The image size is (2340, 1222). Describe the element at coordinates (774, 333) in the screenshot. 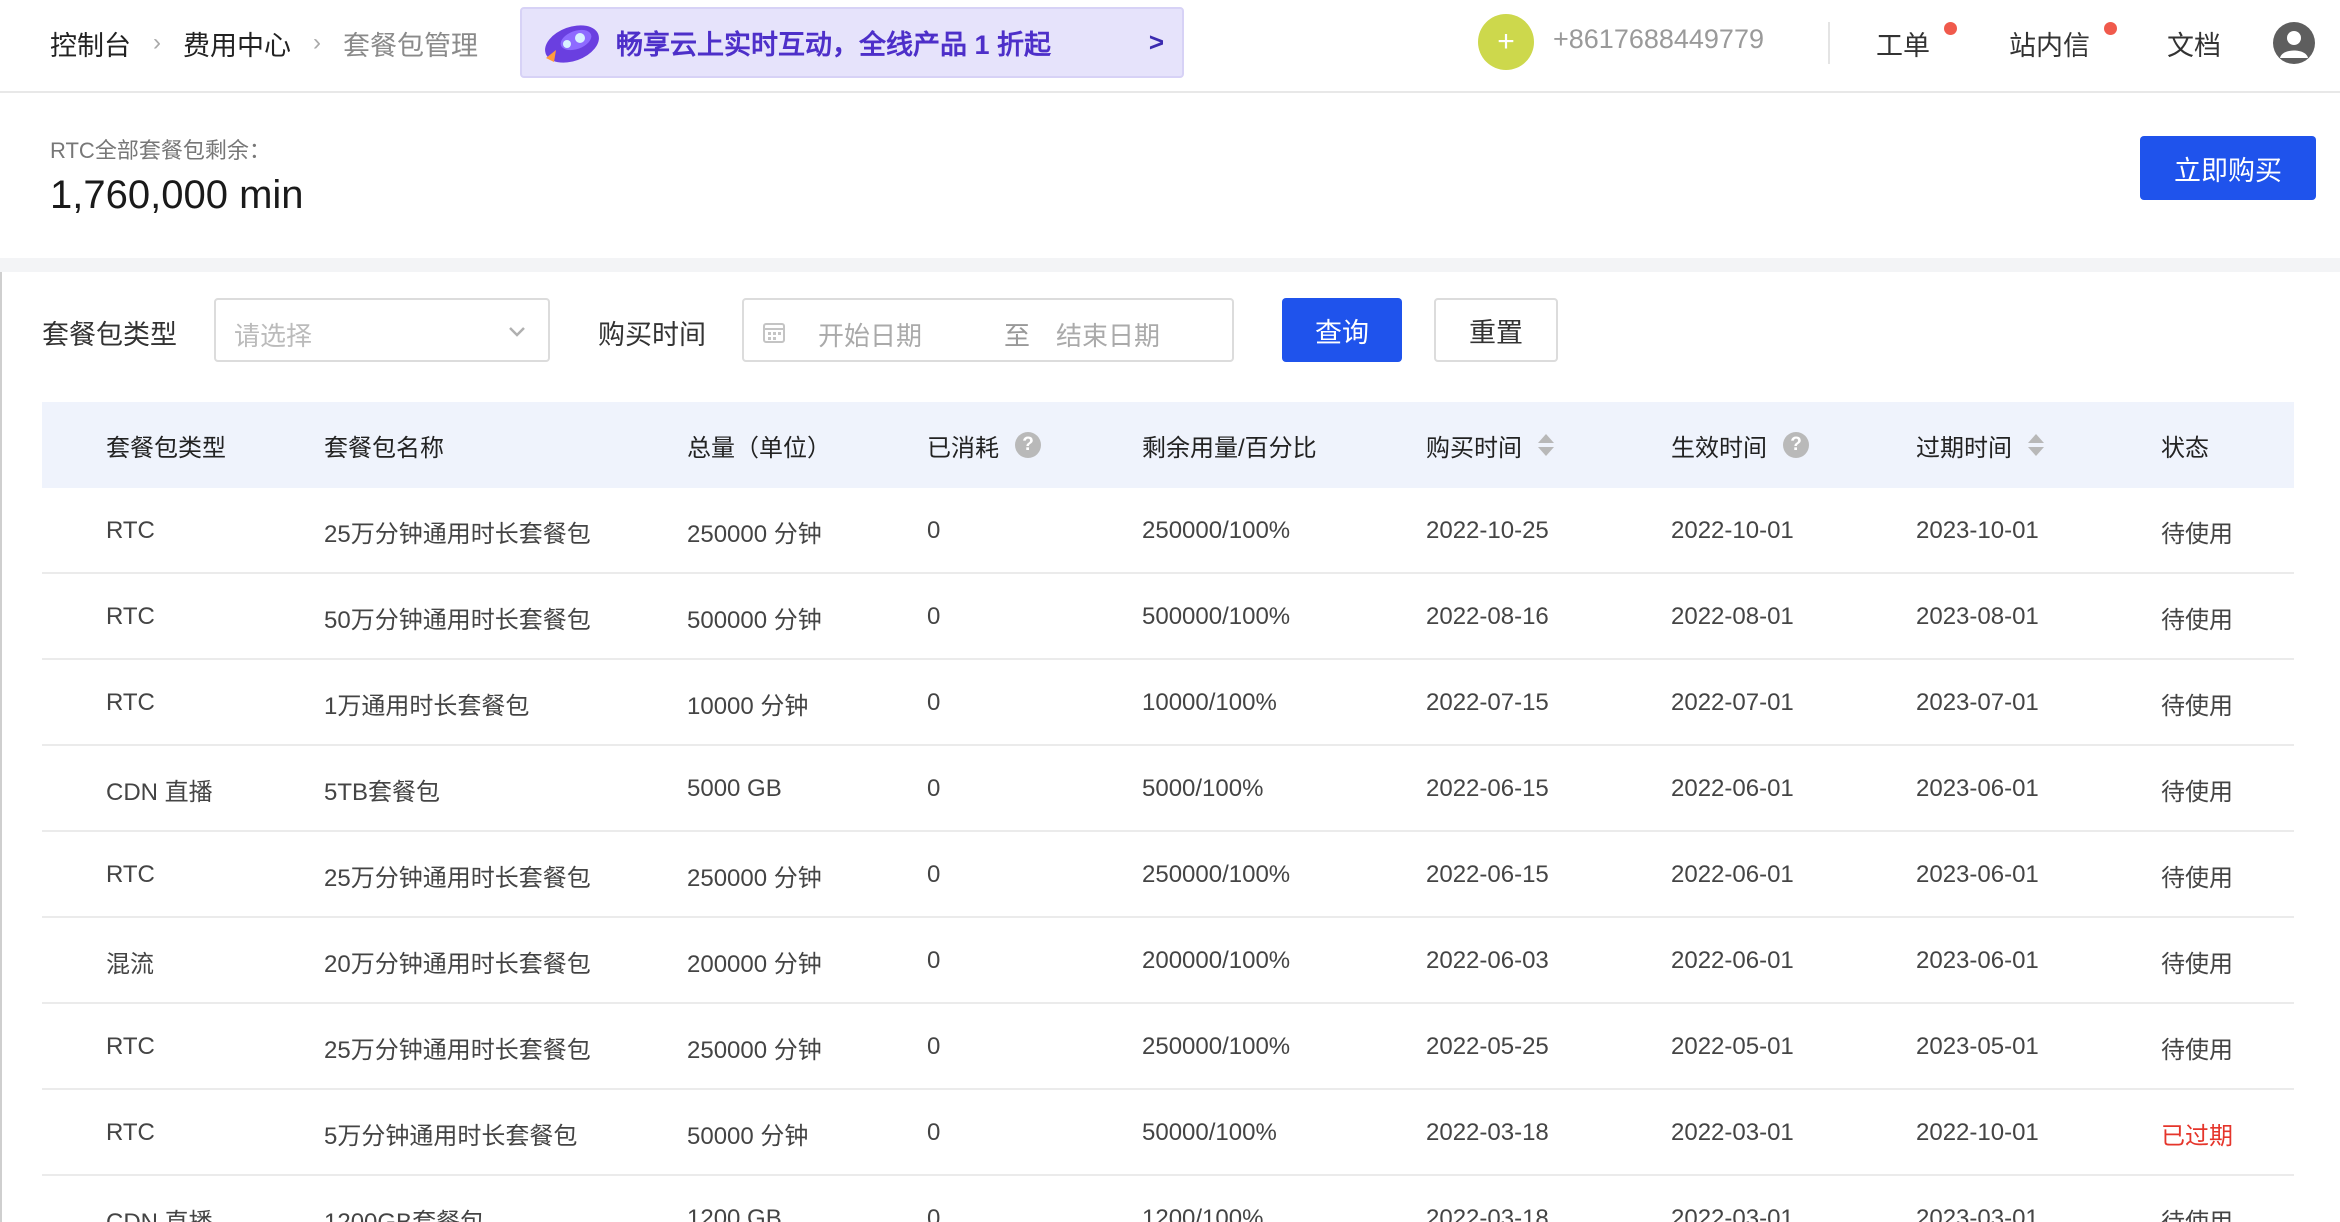

I see `calendar-icon` at that location.